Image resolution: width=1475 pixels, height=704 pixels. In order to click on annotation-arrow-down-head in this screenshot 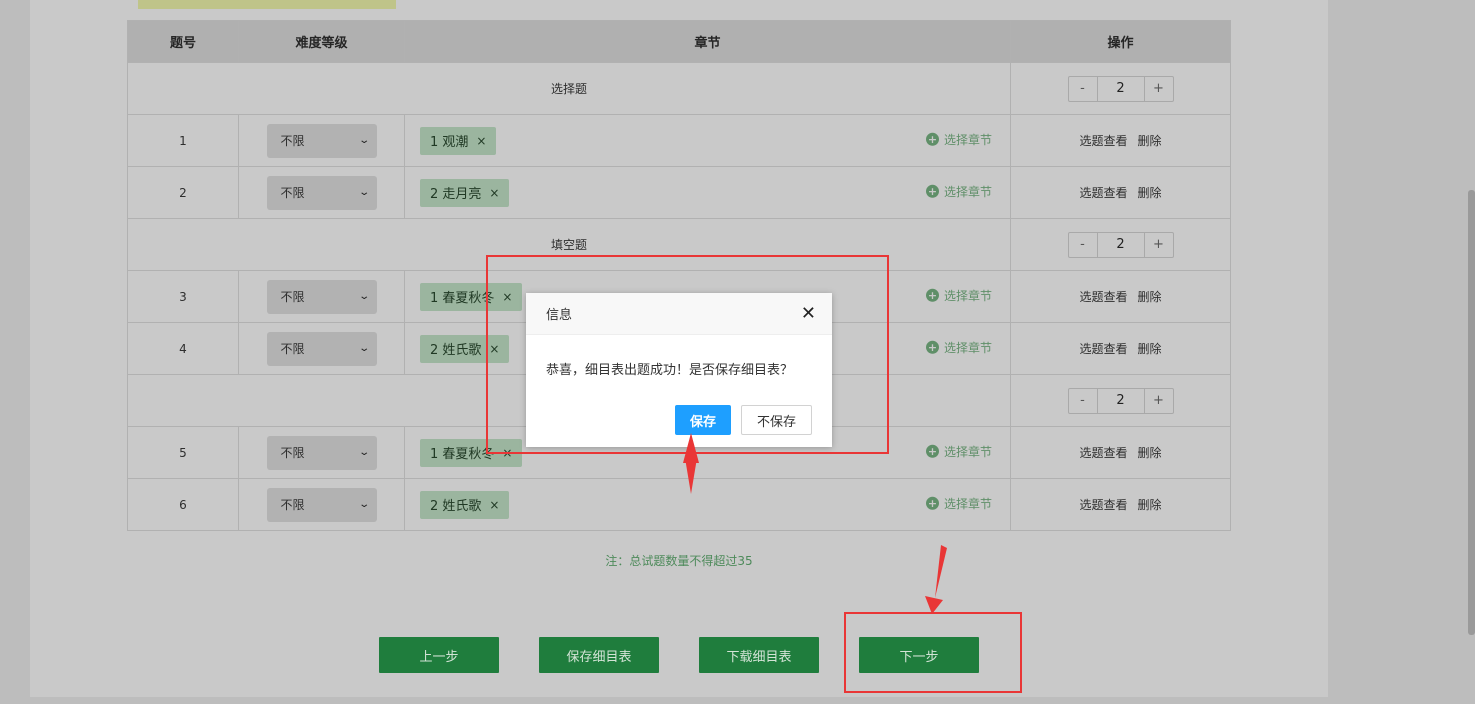, I will do `click(934, 605)`.